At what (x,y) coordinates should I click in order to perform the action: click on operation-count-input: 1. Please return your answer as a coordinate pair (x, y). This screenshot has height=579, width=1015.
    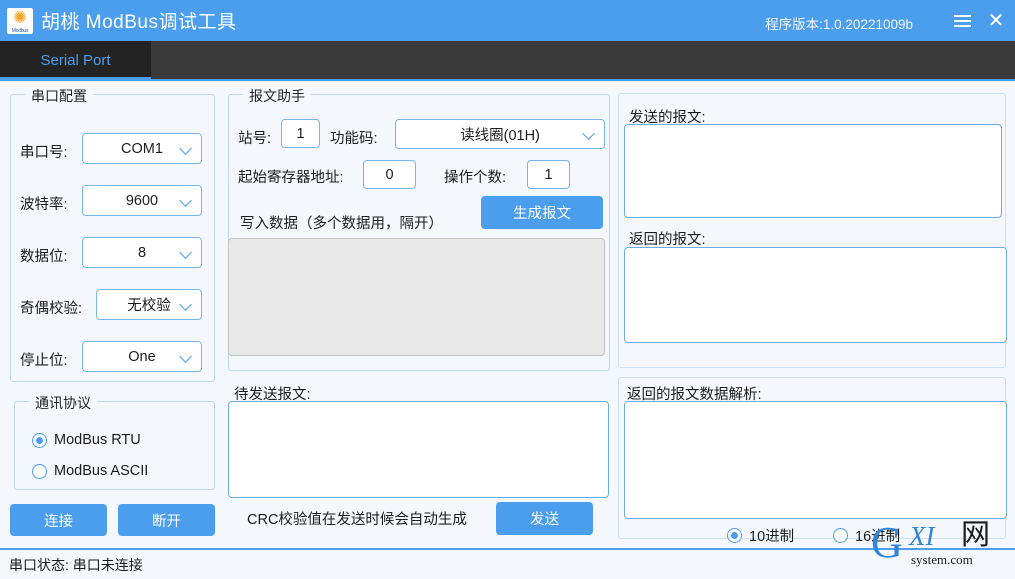
    Looking at the image, I should click on (548, 174).